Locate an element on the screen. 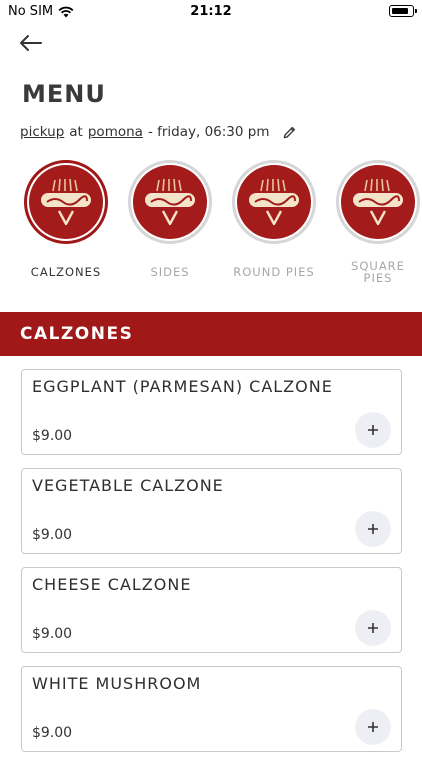  order-info: pickup at pomona - friday, 06:30 pm is located at coordinates (158, 132).